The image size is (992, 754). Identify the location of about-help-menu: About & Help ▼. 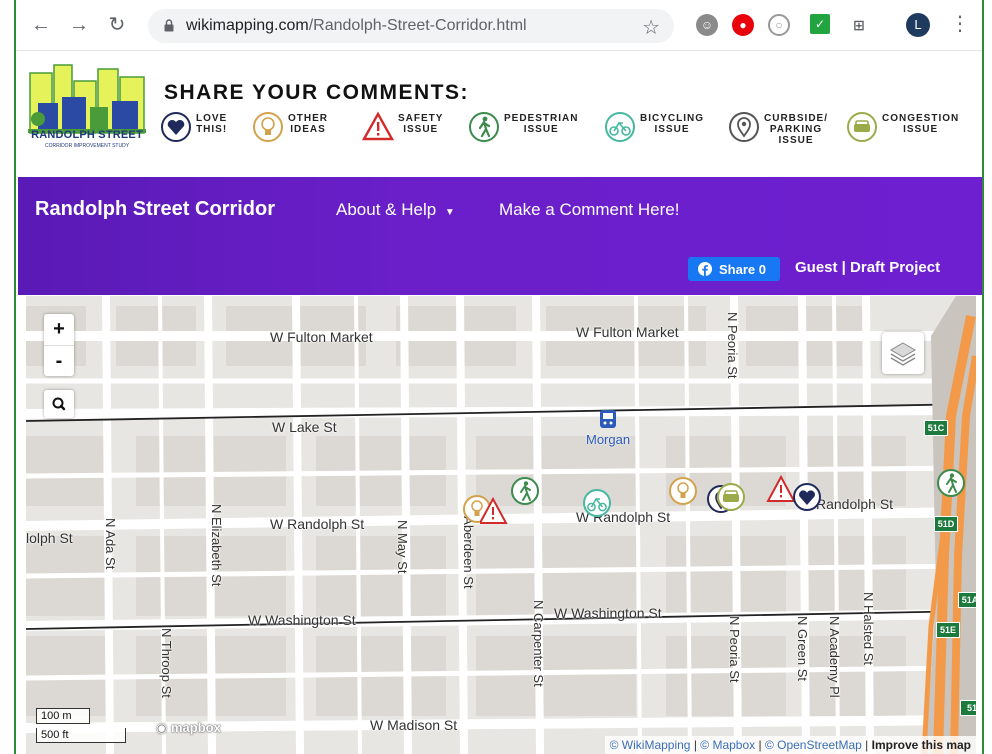
(395, 210).